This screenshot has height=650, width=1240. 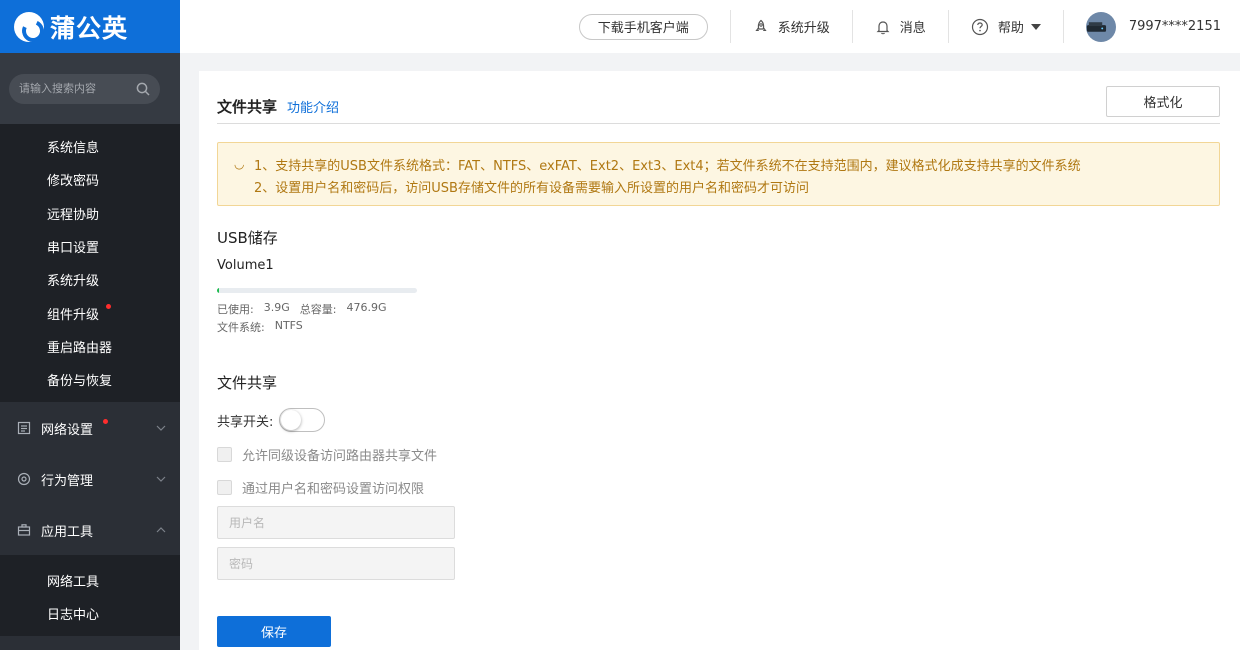 I want to click on sidebar-group-label: 应用工具, so click(x=67, y=532).